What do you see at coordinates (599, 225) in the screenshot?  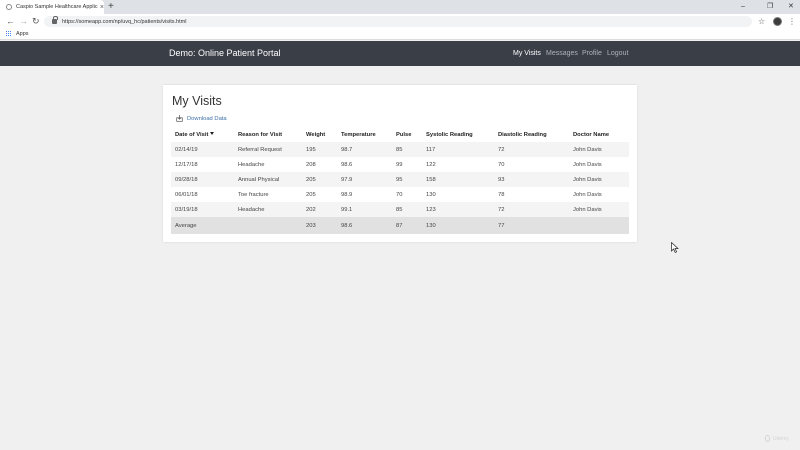 I see `average-doctor` at bounding box center [599, 225].